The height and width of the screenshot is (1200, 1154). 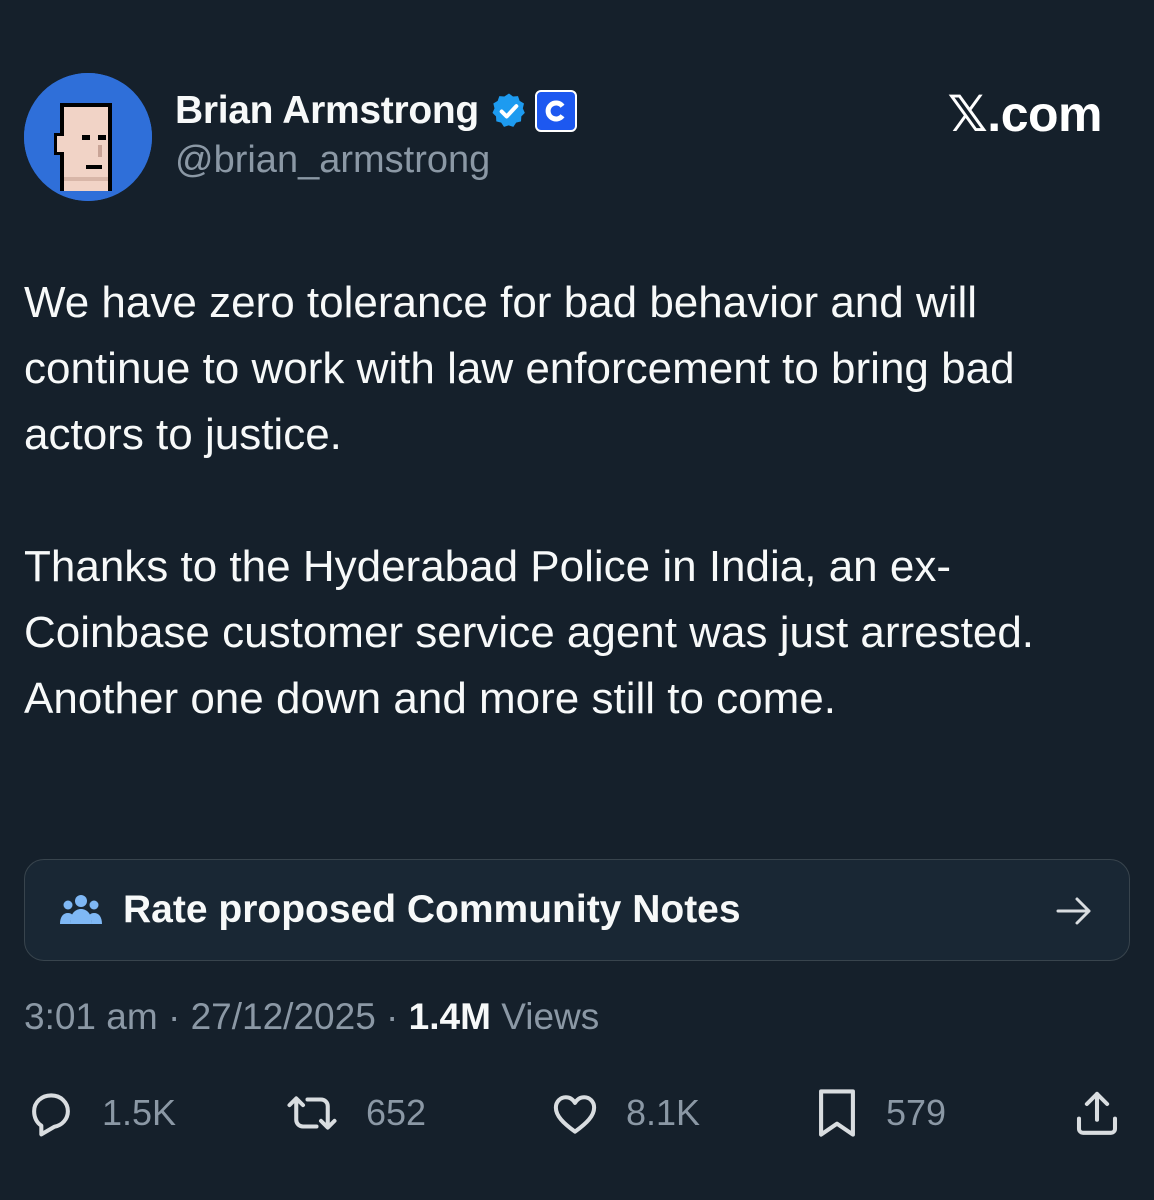 I want to click on bookmark-icon, so click(x=837, y=1113).